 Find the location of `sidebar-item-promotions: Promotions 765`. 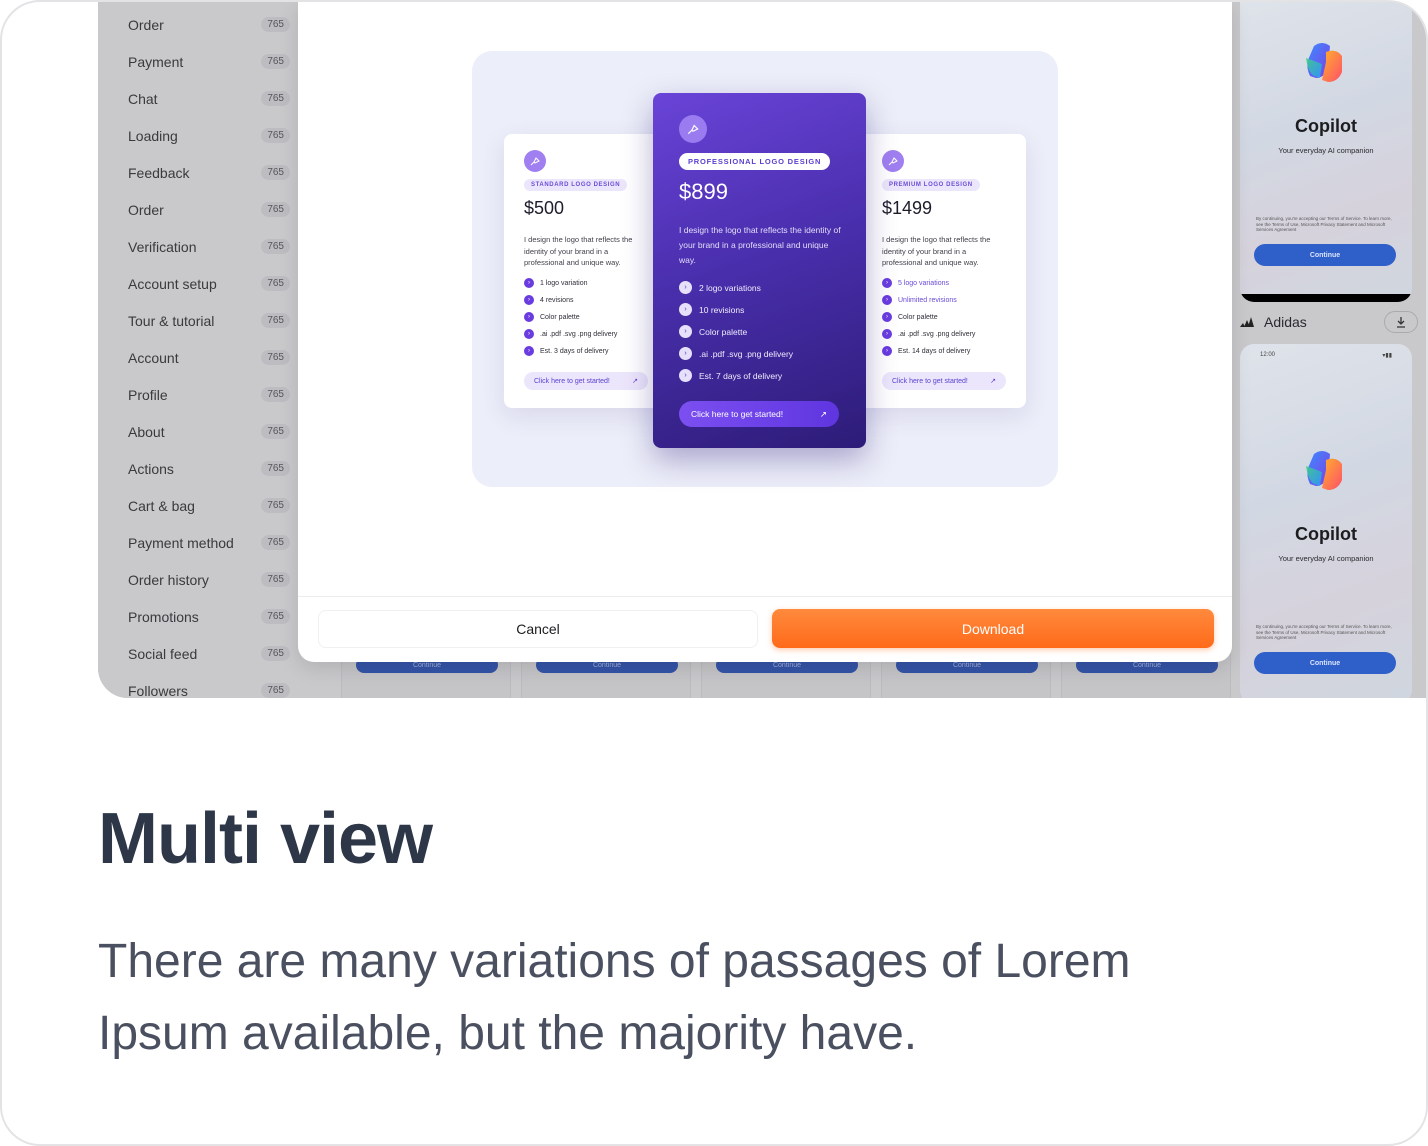

sidebar-item-promotions: Promotions 765 is located at coordinates (198, 616).